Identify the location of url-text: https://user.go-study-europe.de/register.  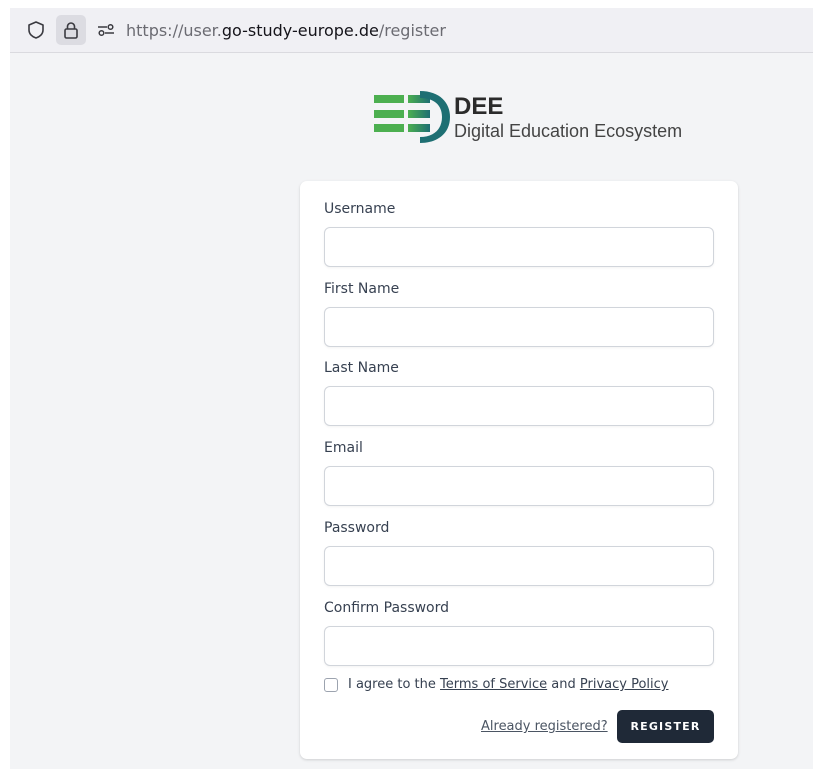
(286, 30).